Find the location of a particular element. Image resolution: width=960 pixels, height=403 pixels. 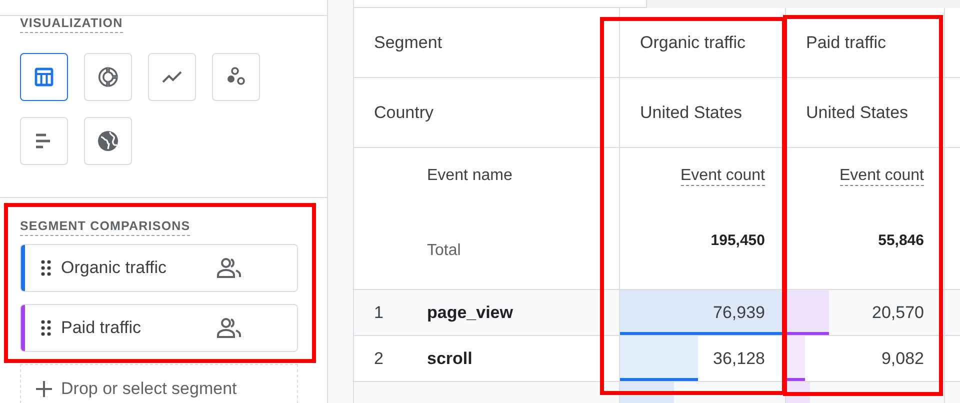

event-name: scroll is located at coordinates (449, 358).